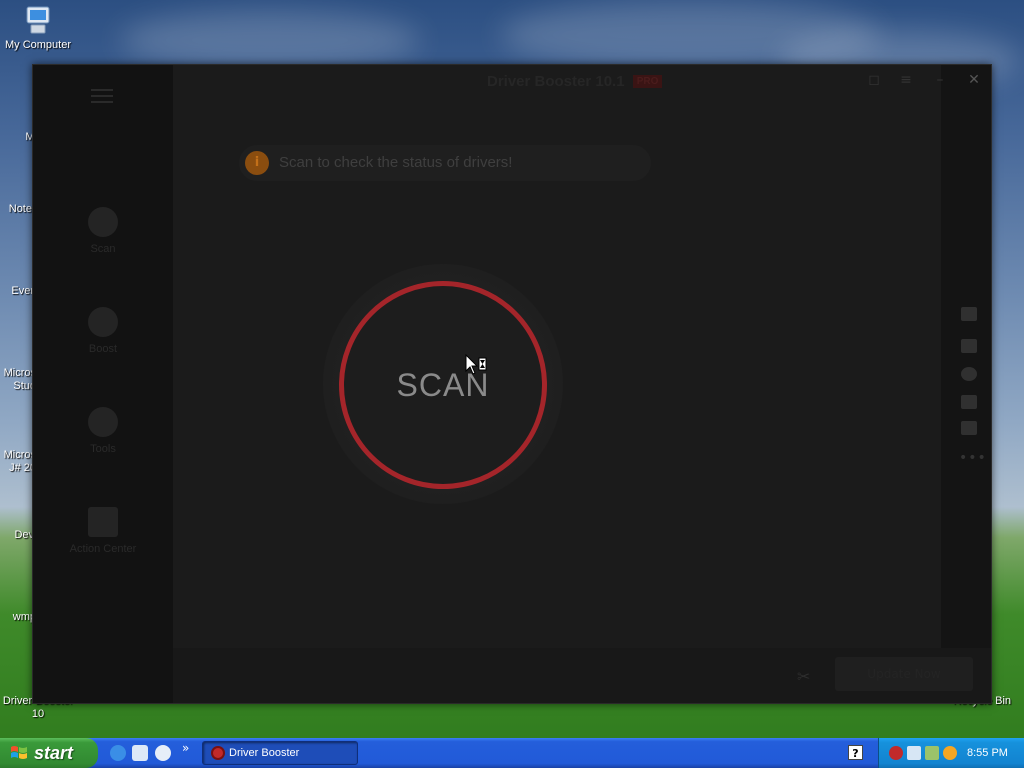 The image size is (1024, 768). I want to click on minimize-icon: –, so click(940, 80).